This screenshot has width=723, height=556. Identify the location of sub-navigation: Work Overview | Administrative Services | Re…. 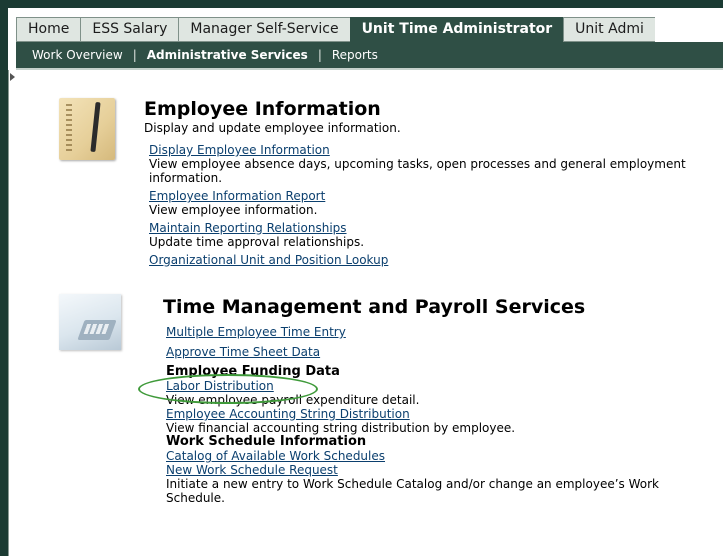
(369, 55).